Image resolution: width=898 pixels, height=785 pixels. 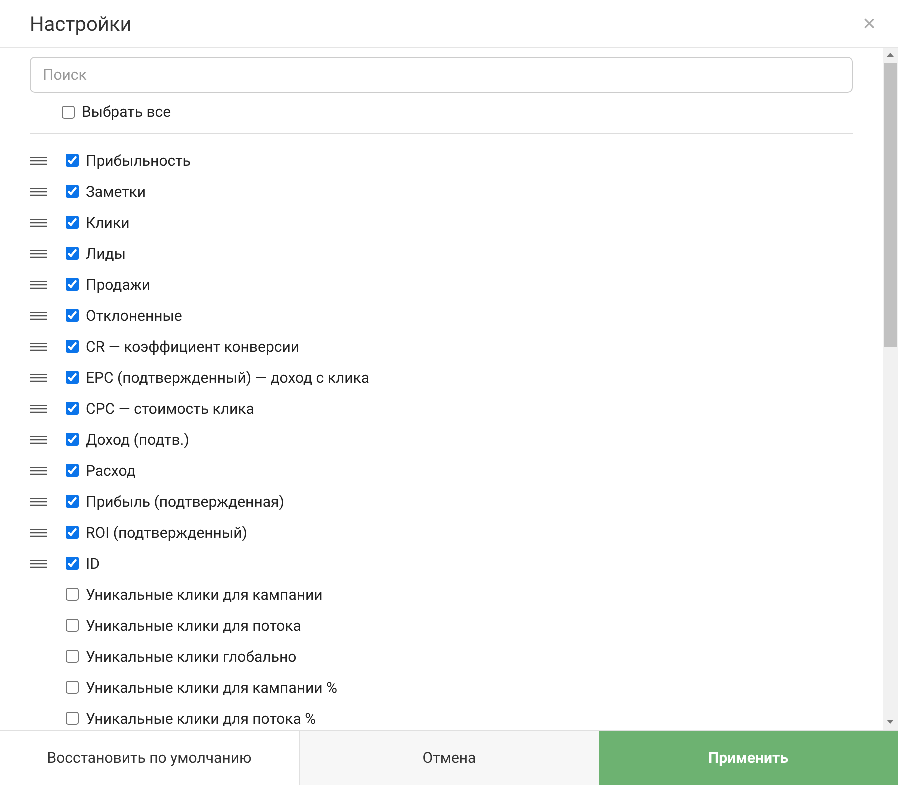 What do you see at coordinates (185, 501) in the screenshot?
I see `column-label: Прибыль (подтвержденная)` at bounding box center [185, 501].